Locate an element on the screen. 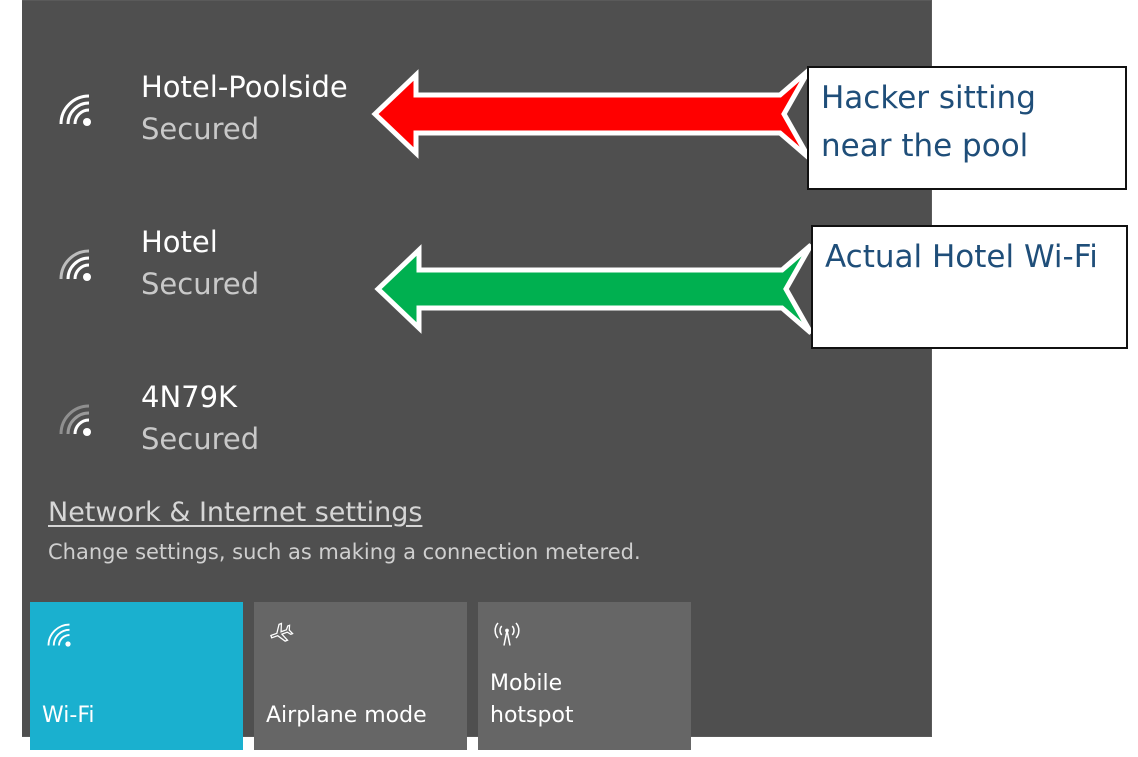 This screenshot has width=1138, height=757. green-arrow is located at coordinates (594, 289).